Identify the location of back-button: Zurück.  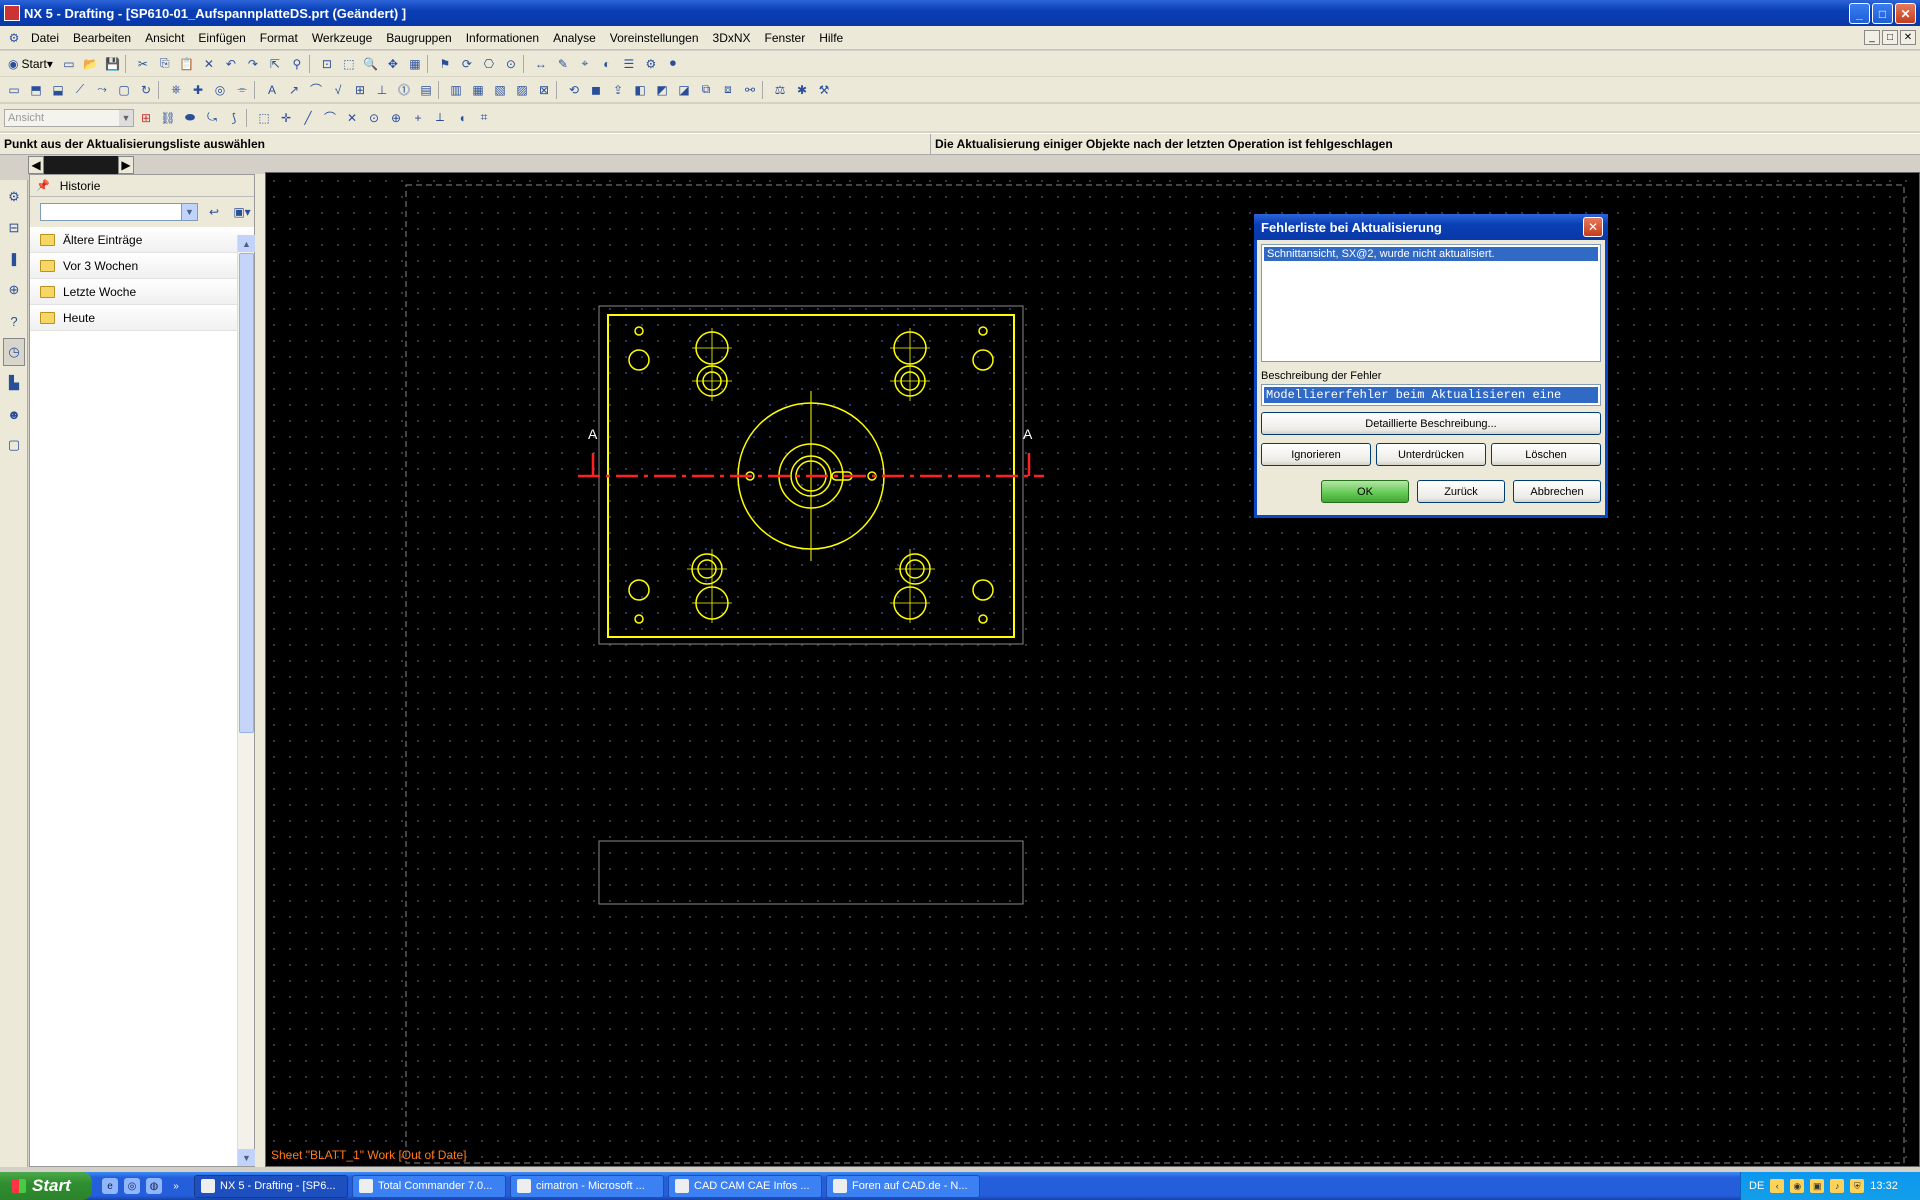
(1461, 491).